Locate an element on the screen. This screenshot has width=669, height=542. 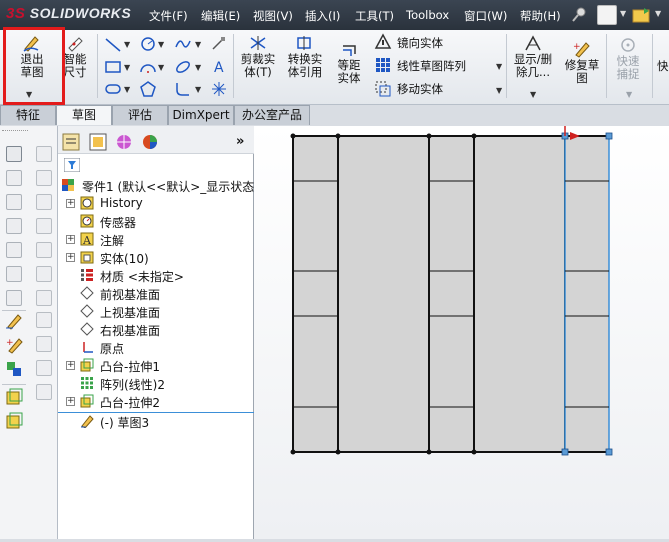
tree-item-history: + History is located at coordinates (156, 204).